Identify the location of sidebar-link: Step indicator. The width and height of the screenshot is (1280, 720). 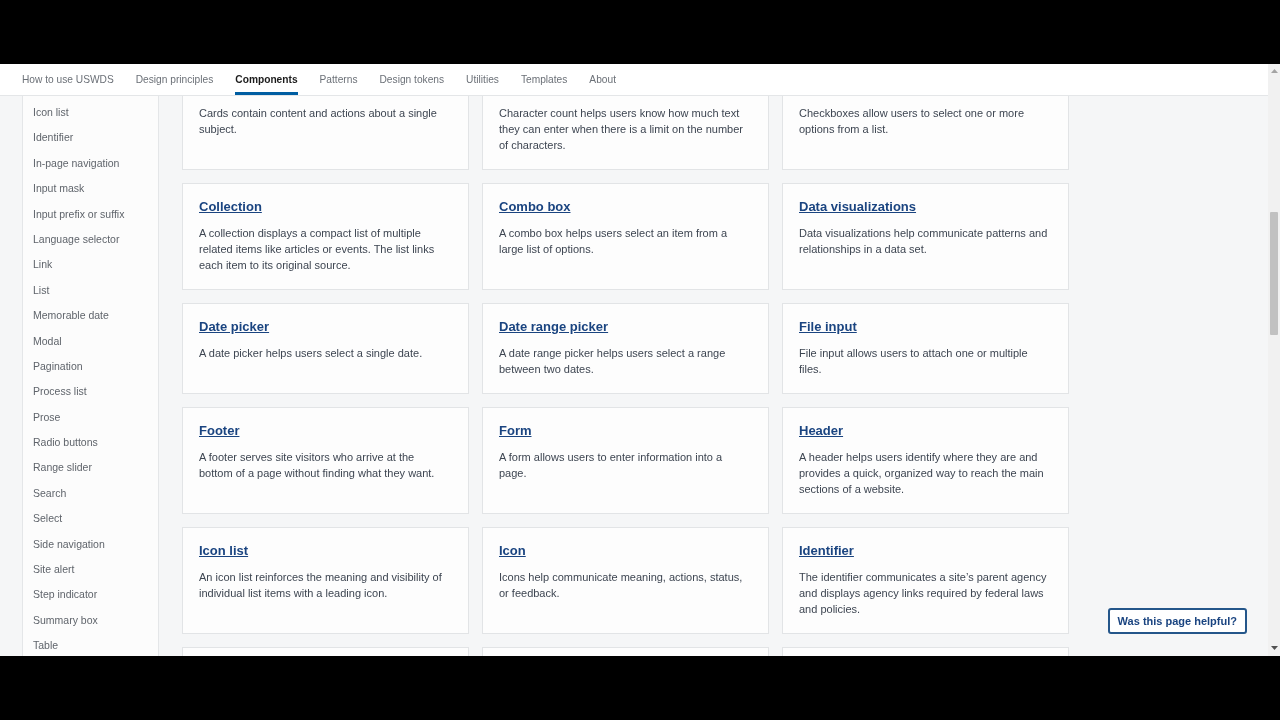
(65, 594).